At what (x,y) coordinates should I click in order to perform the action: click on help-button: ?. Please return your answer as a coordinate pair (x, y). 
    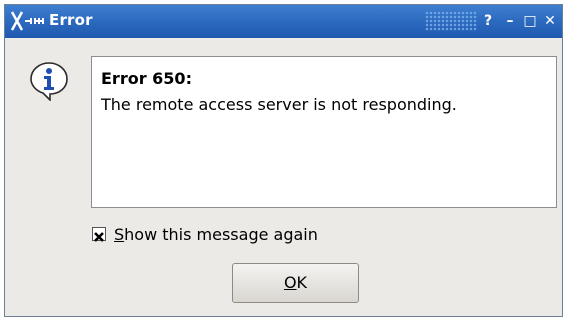
    Looking at the image, I should click on (488, 21).